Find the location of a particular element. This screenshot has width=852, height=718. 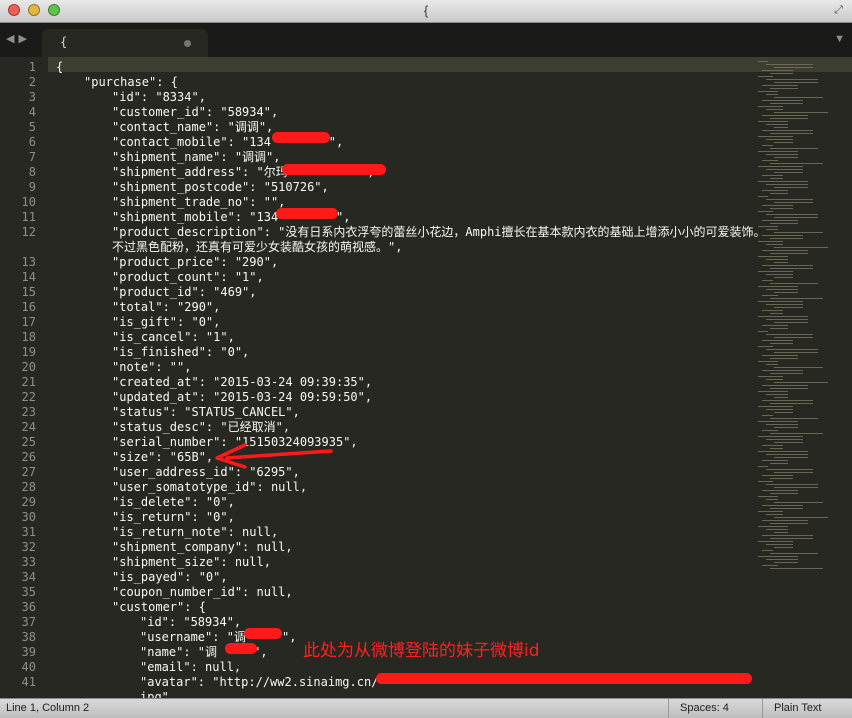

indentation-selector: Spaces: 4 is located at coordinates (704, 708).